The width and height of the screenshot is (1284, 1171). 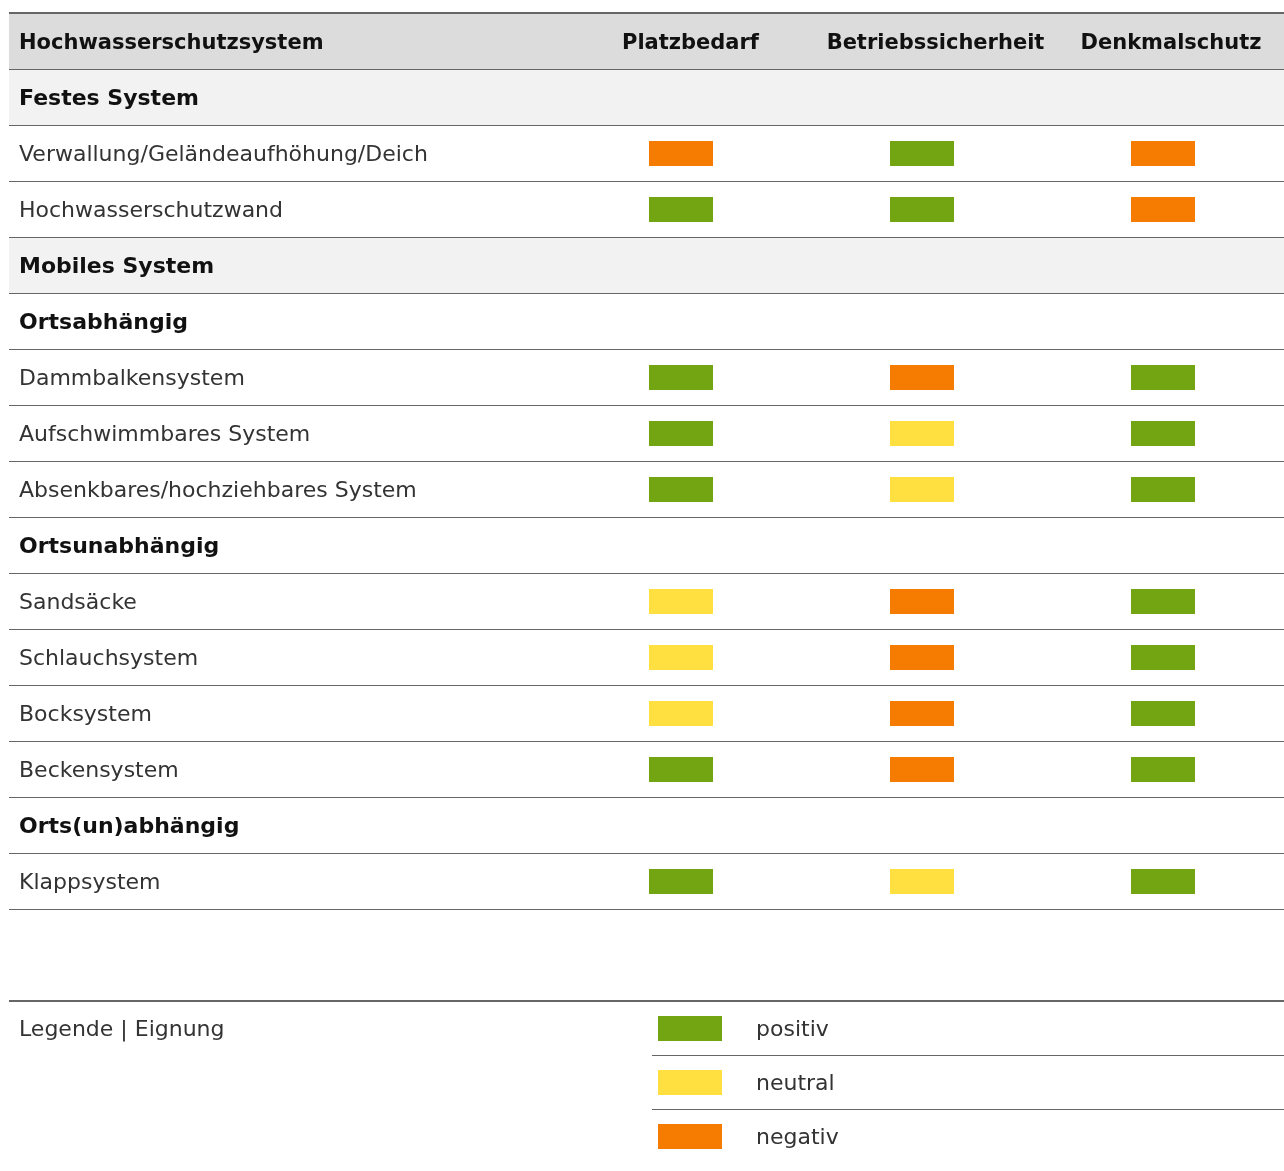 I want to click on column-header: Betriebssicherheit, so click(x=935, y=41).